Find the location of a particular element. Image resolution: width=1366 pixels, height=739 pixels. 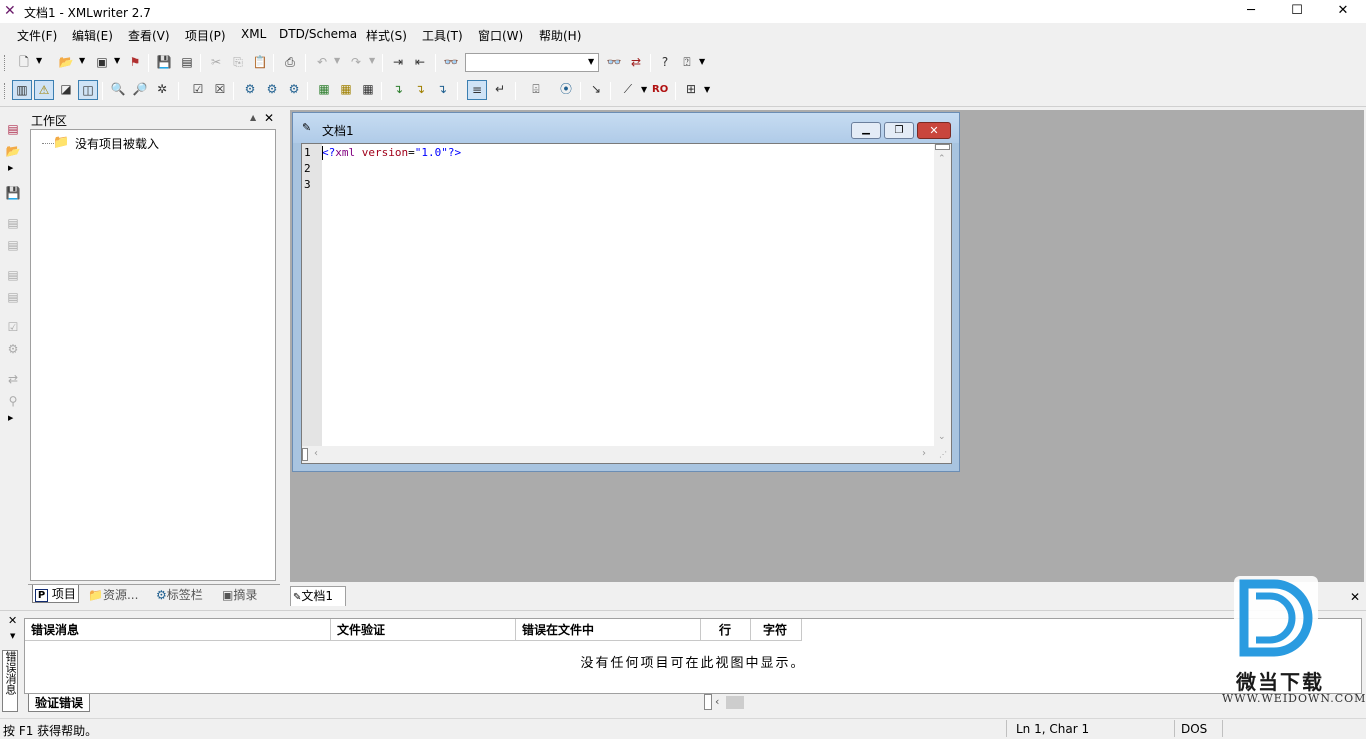

xmlwriter-app-icon: ✕ is located at coordinates (12, 11).